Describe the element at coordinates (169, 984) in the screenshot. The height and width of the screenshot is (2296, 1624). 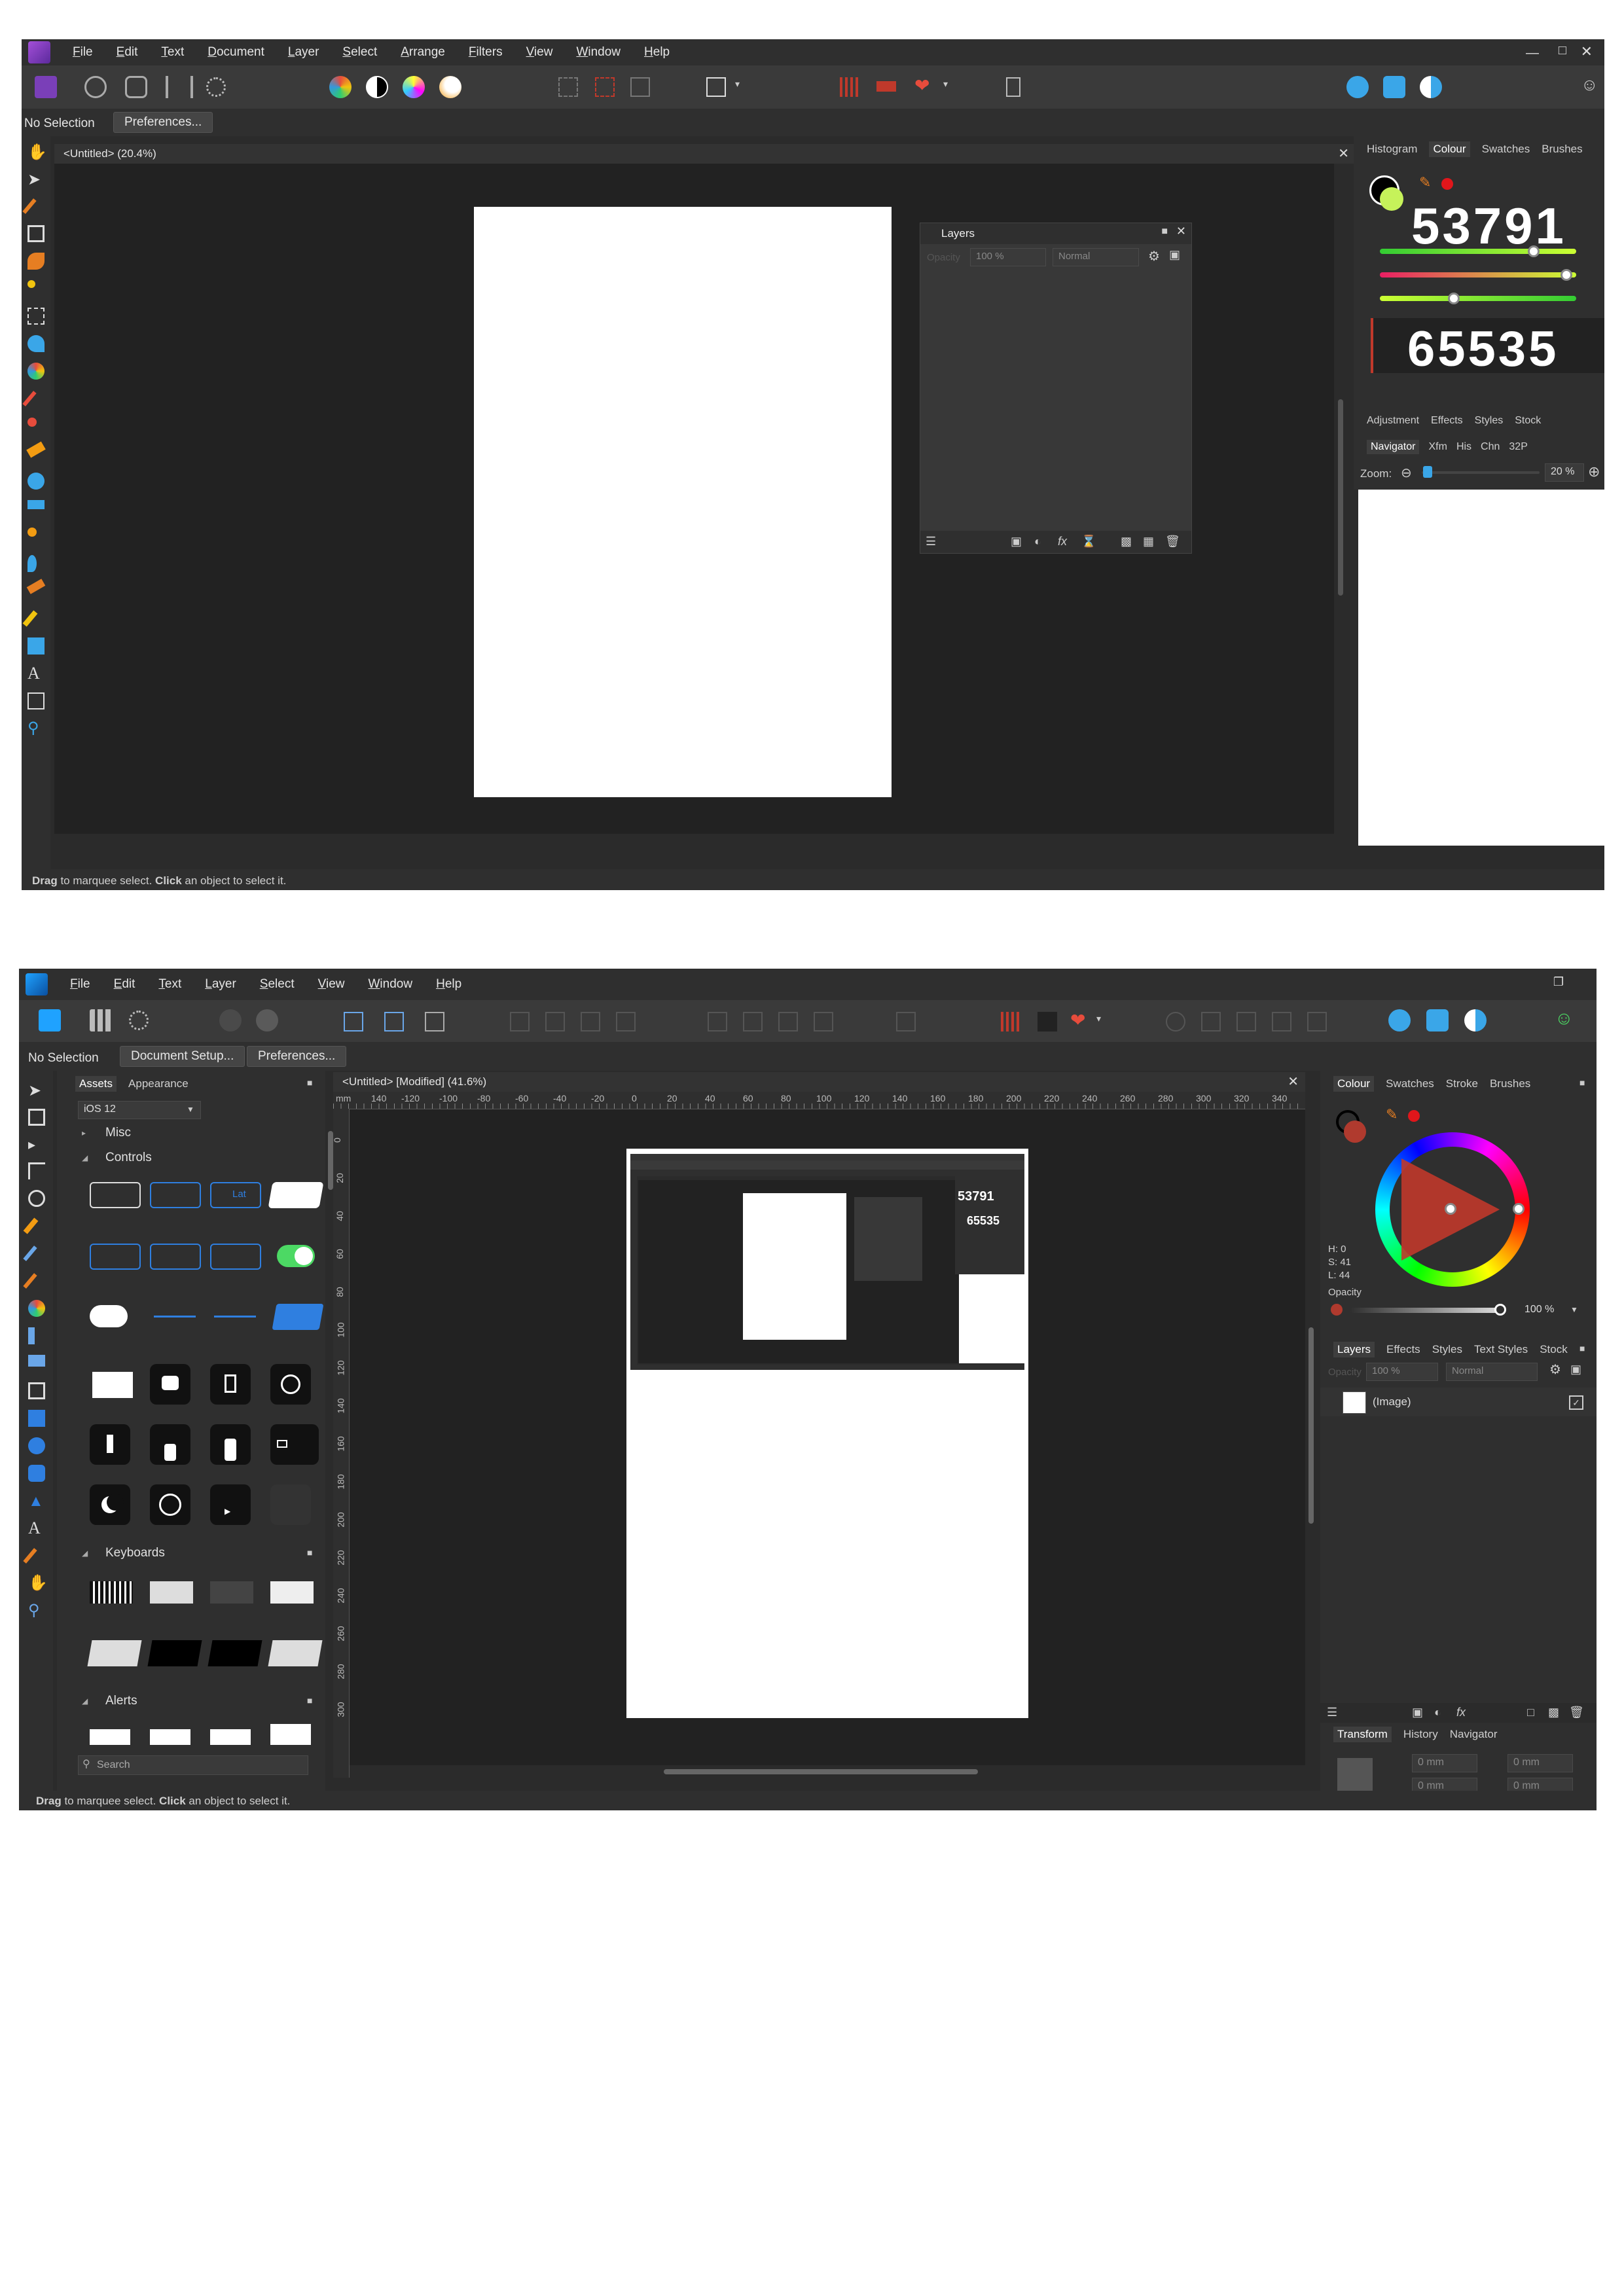
I see `menu-text: Text` at that location.